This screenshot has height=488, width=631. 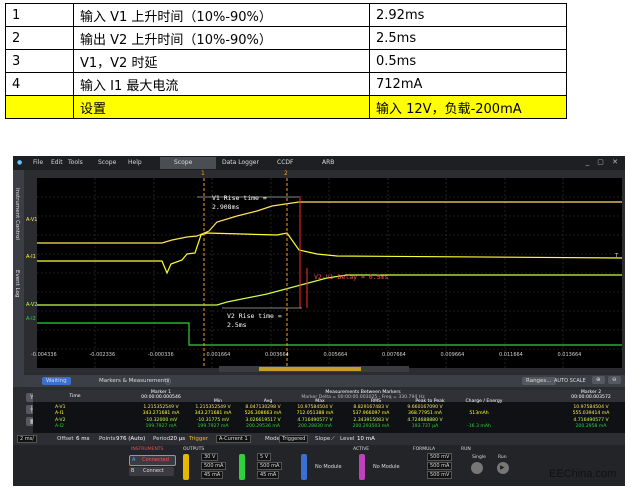 What do you see at coordinates (177, 439) in the screenshot?
I see `period-value: 20 µs` at bounding box center [177, 439].